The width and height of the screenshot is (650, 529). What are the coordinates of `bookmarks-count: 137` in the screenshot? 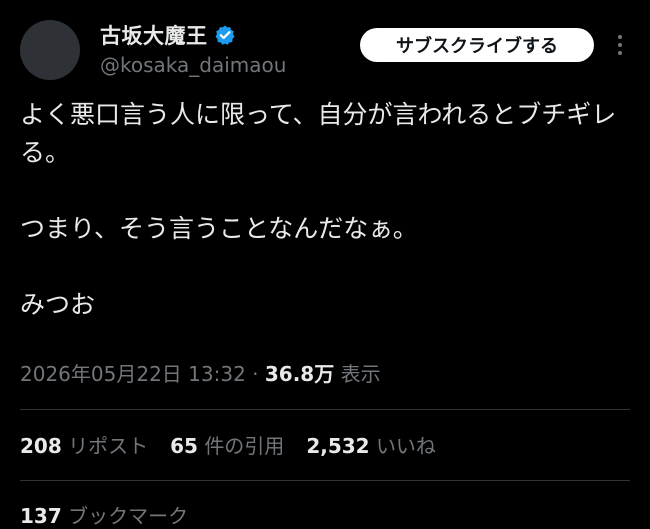 It's located at (41, 516).